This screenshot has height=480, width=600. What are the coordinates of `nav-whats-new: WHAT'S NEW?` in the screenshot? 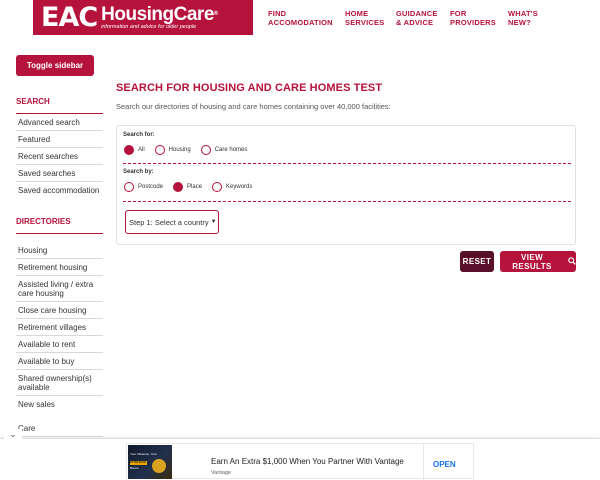 It's located at (528, 18).